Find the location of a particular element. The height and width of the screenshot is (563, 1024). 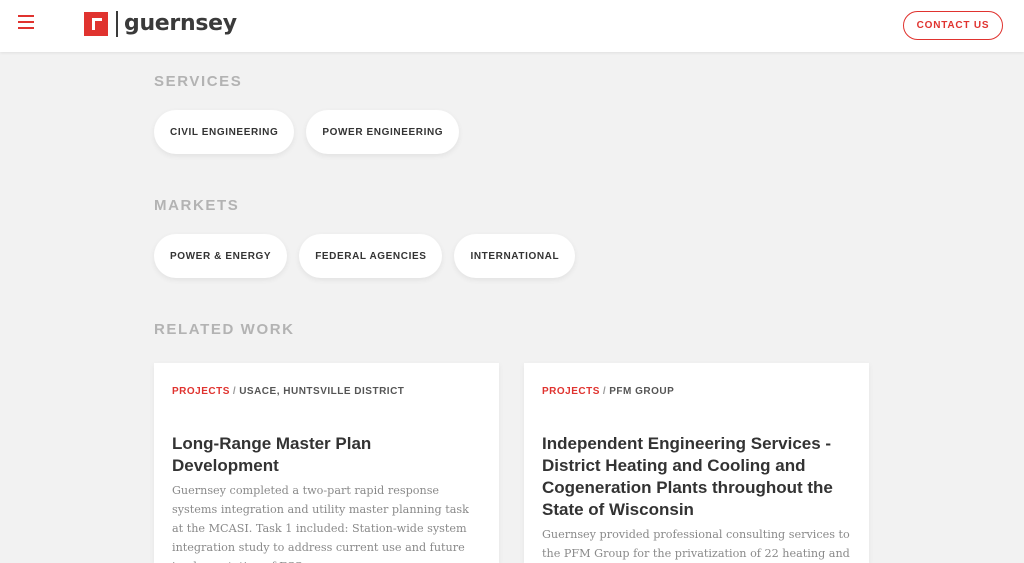

services-heading: SERVICES is located at coordinates (198, 81).